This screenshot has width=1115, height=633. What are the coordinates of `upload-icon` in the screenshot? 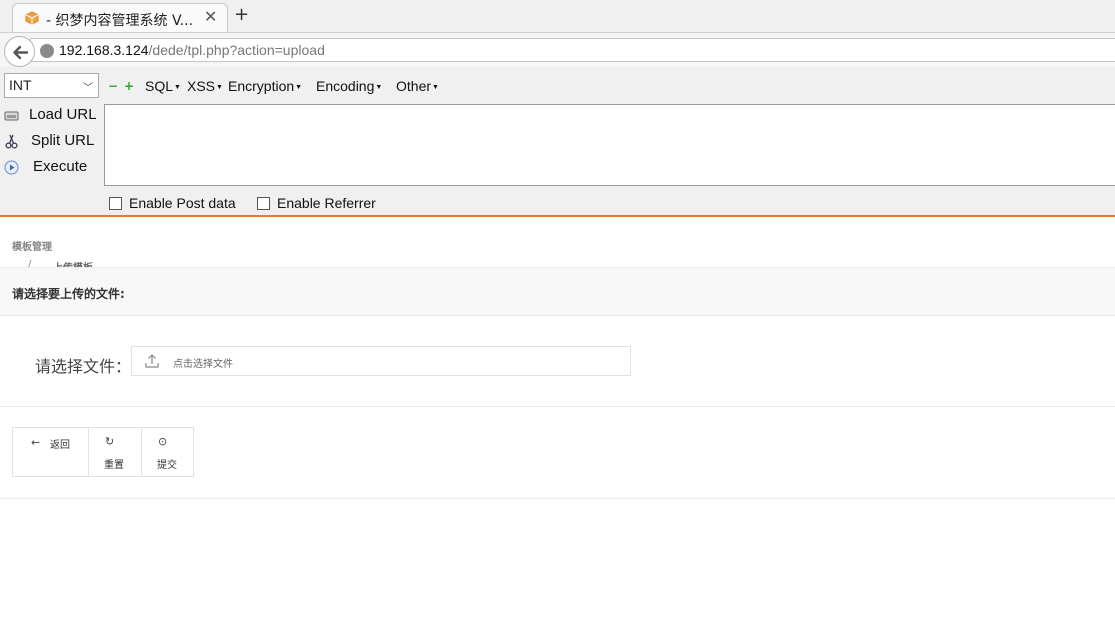 It's located at (152, 361).